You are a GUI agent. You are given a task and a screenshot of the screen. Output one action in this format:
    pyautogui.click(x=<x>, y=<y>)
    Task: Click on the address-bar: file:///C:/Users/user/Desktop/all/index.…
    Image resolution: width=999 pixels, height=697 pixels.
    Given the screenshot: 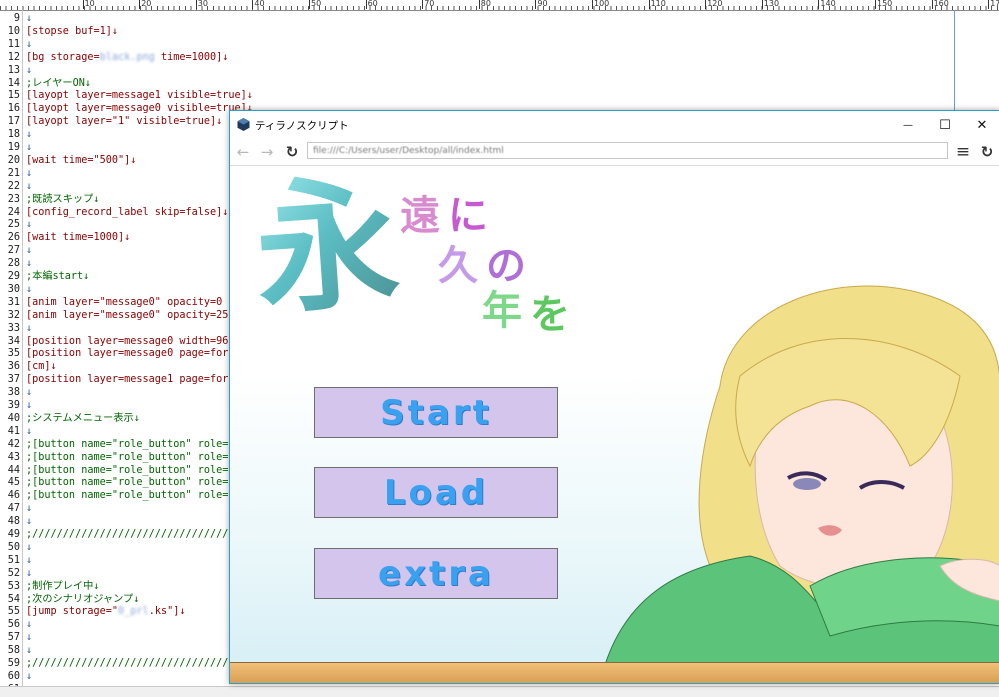 What is the action you would take?
    pyautogui.click(x=627, y=150)
    